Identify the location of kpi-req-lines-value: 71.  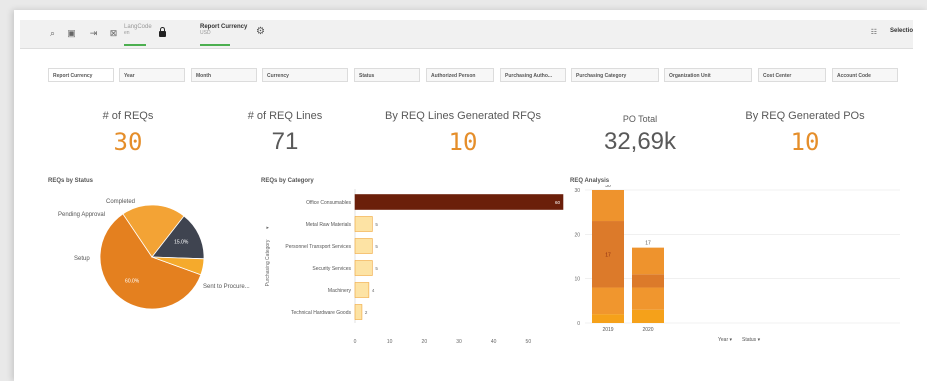
(285, 141).